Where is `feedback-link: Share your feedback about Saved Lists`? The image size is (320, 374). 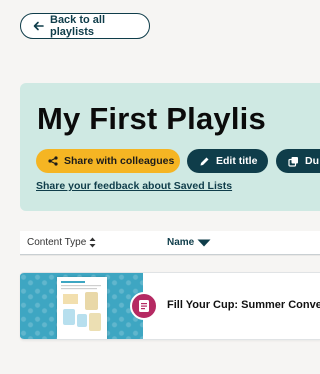
feedback-link: Share your feedback about Saved Lists is located at coordinates (134, 186).